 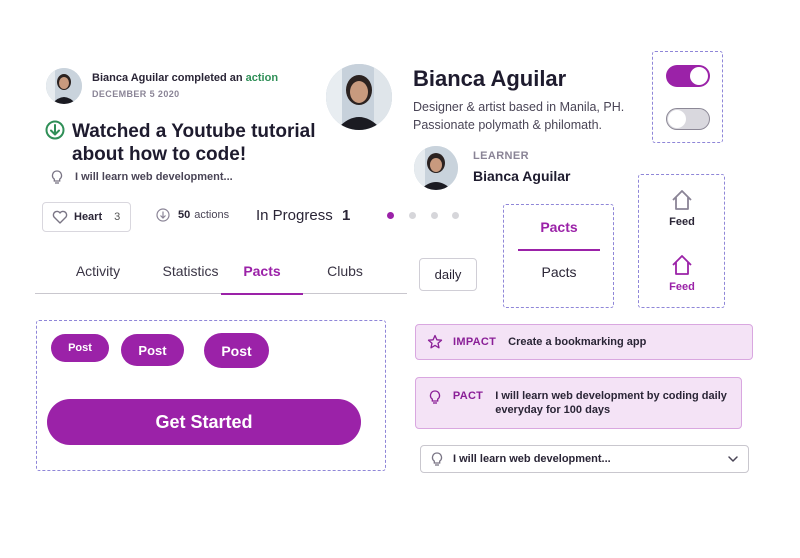 I want to click on tab-pacts-active: Pacts, so click(x=559, y=233).